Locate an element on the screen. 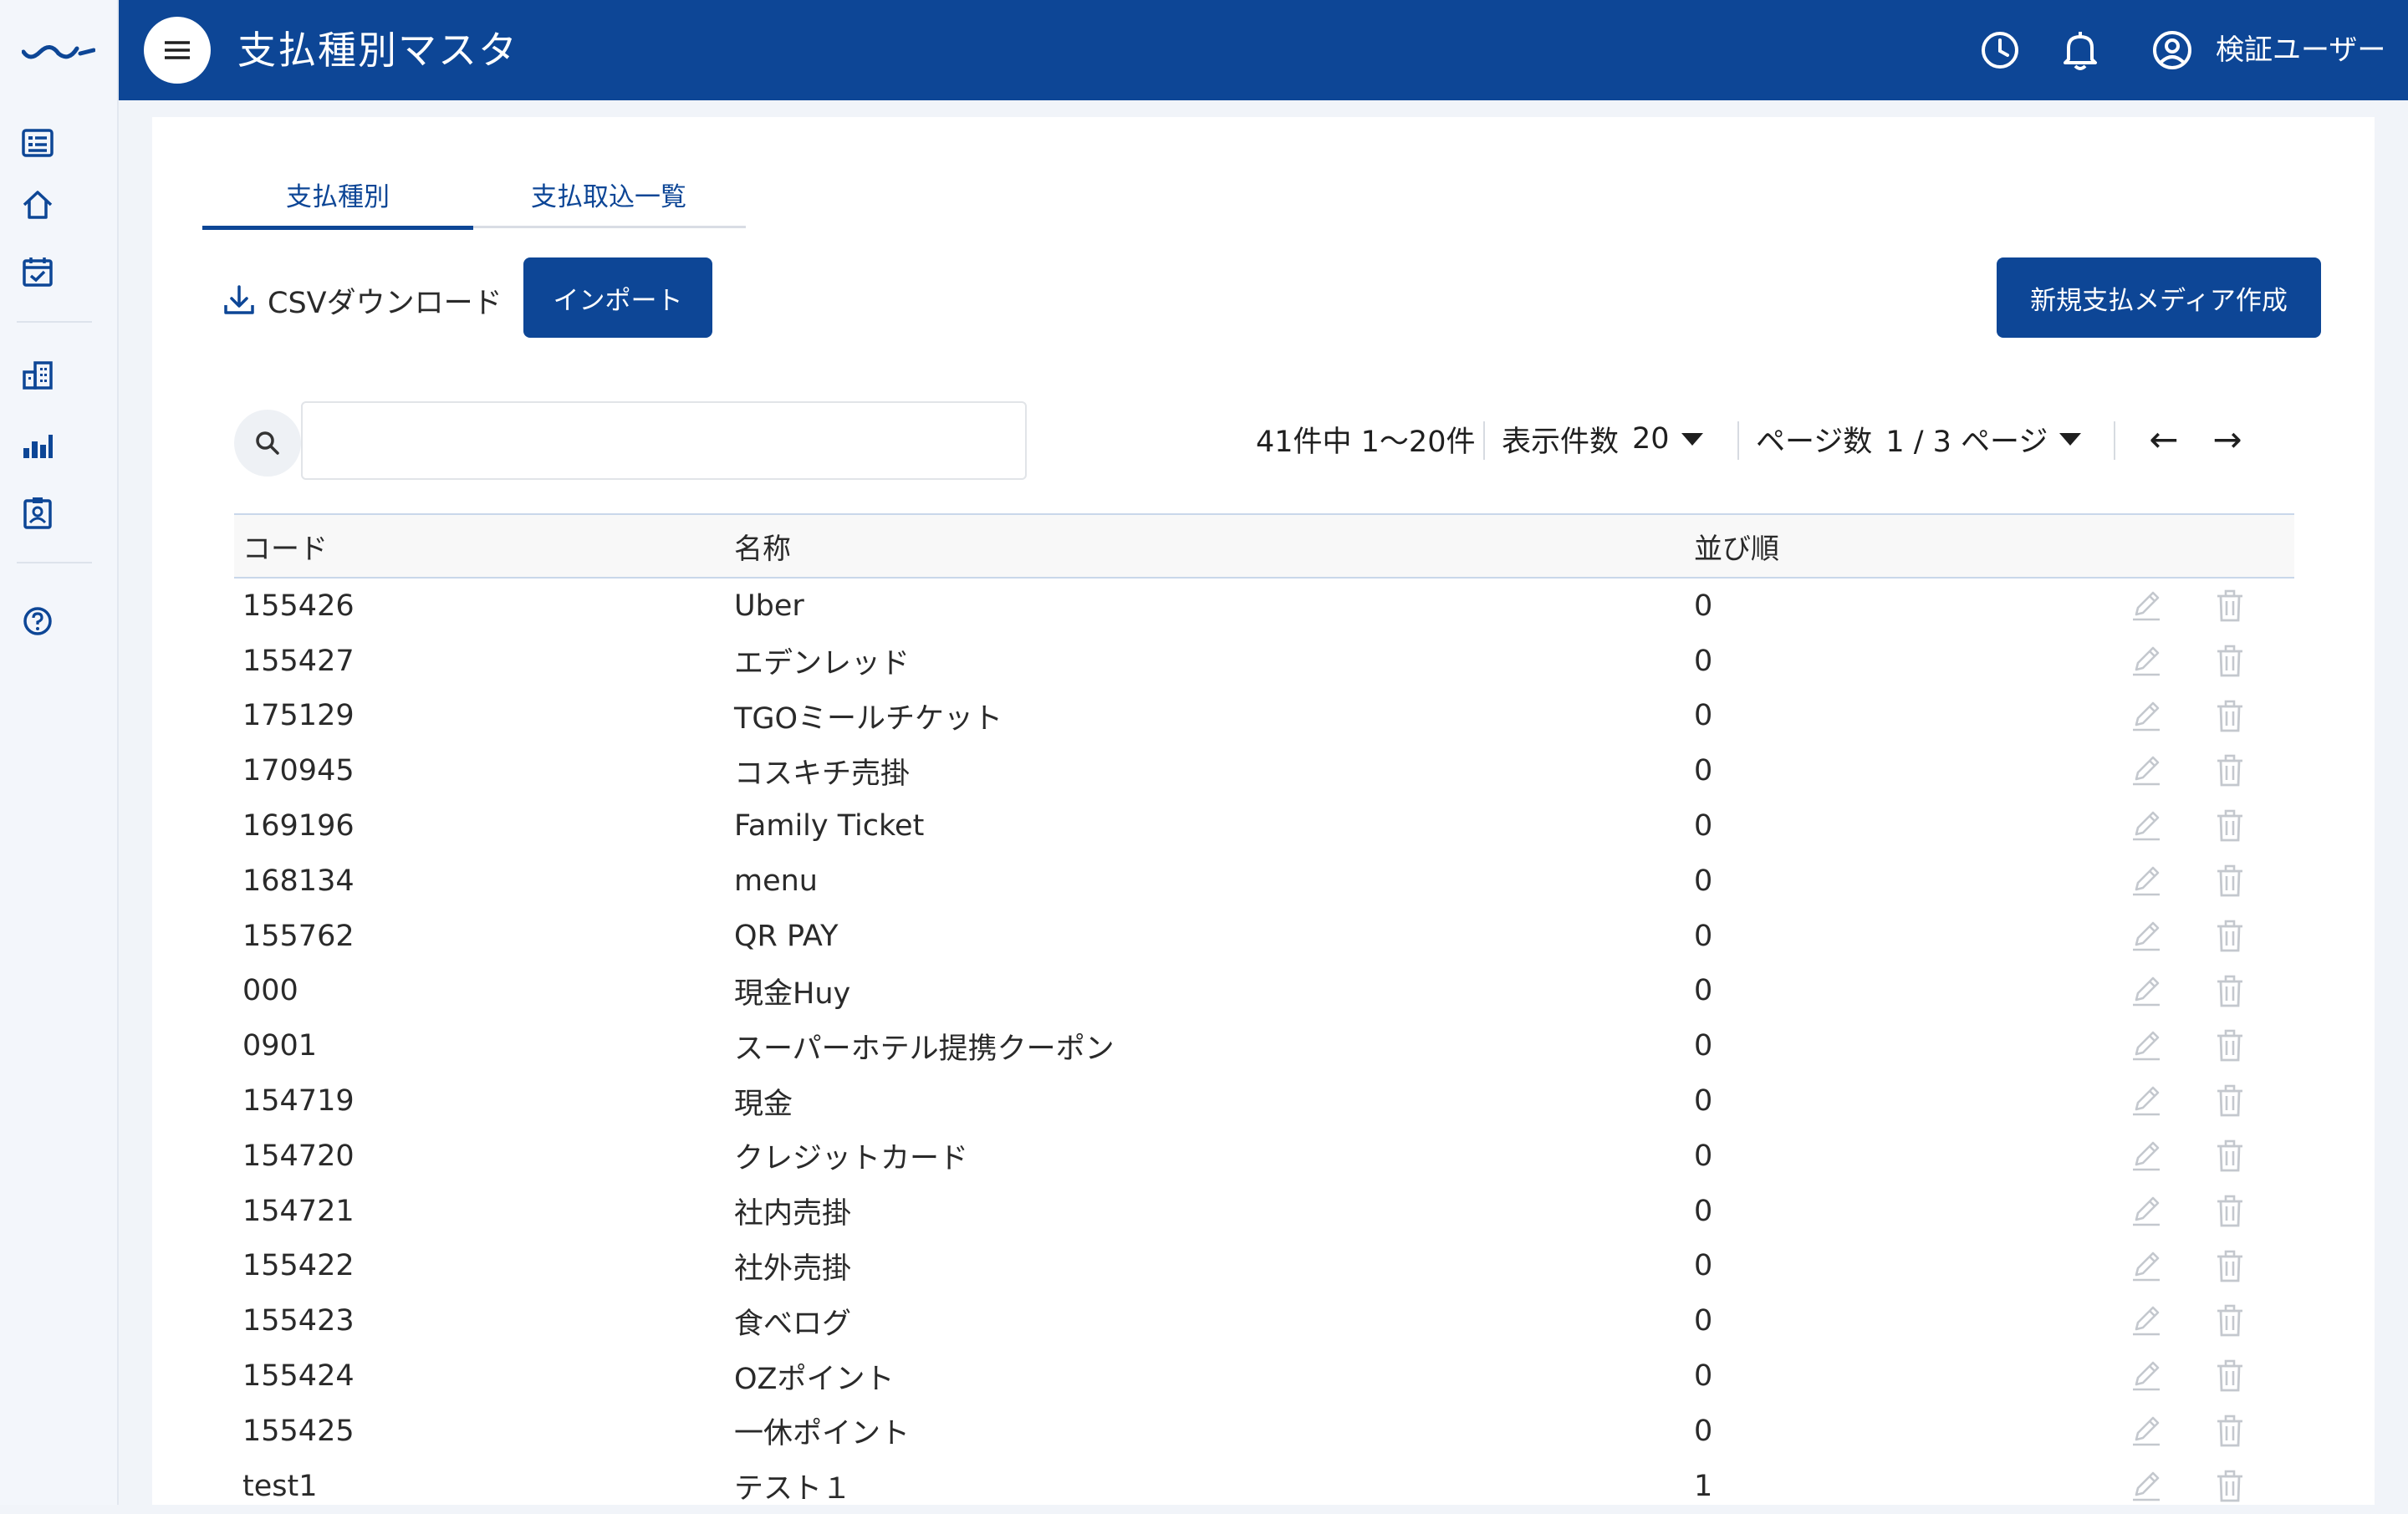 Image resolution: width=2408 pixels, height=1514 pixels. page-label: ページ数 is located at coordinates (1814, 442).